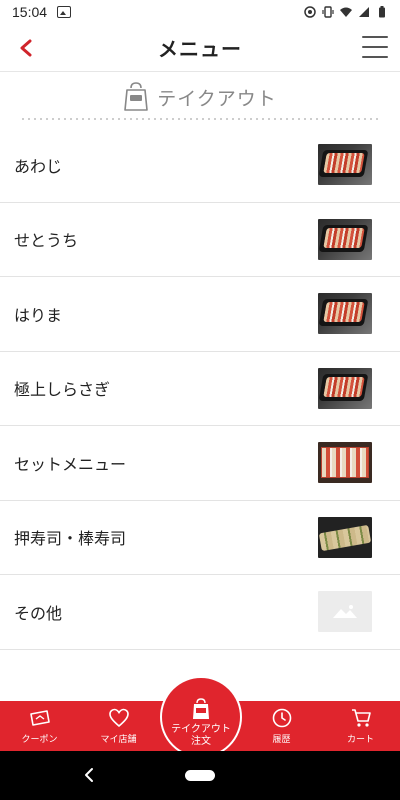 Image resolution: width=400 pixels, height=800 pixels. Describe the element at coordinates (345, 537) in the screenshot. I see `sushi-roll-thumbnail` at that location.